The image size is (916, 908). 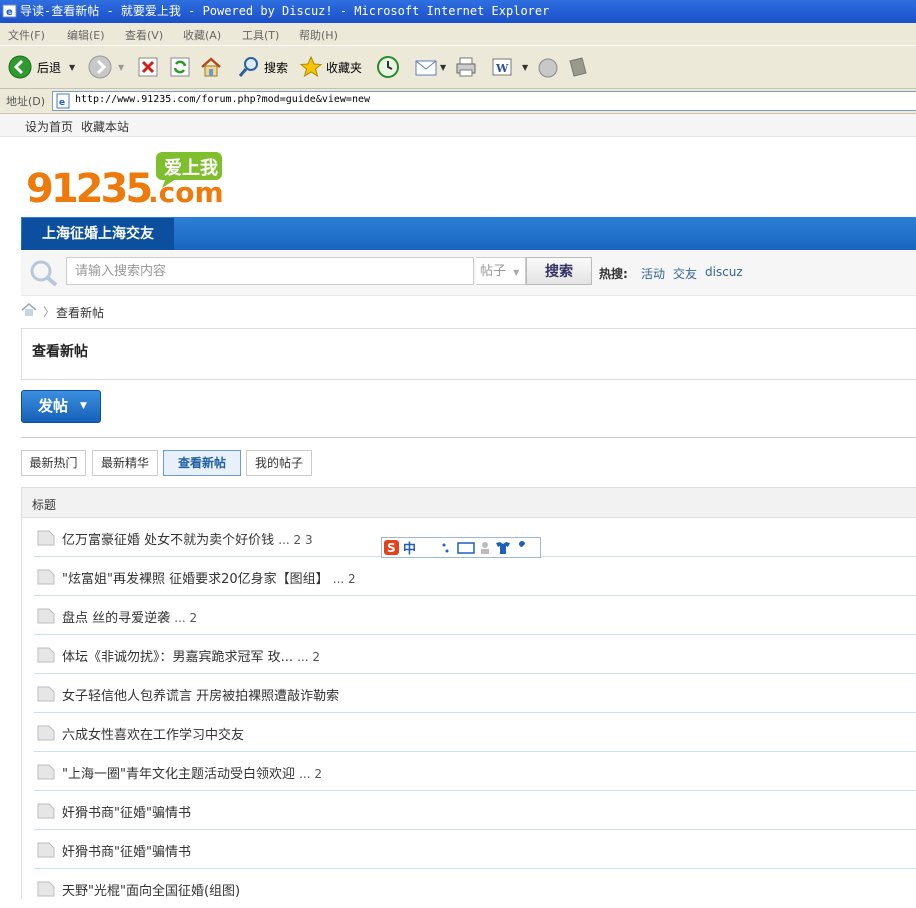 What do you see at coordinates (458, 125) in the screenshot?
I see `top-strip: 设为首页 收藏本站` at bounding box center [458, 125].